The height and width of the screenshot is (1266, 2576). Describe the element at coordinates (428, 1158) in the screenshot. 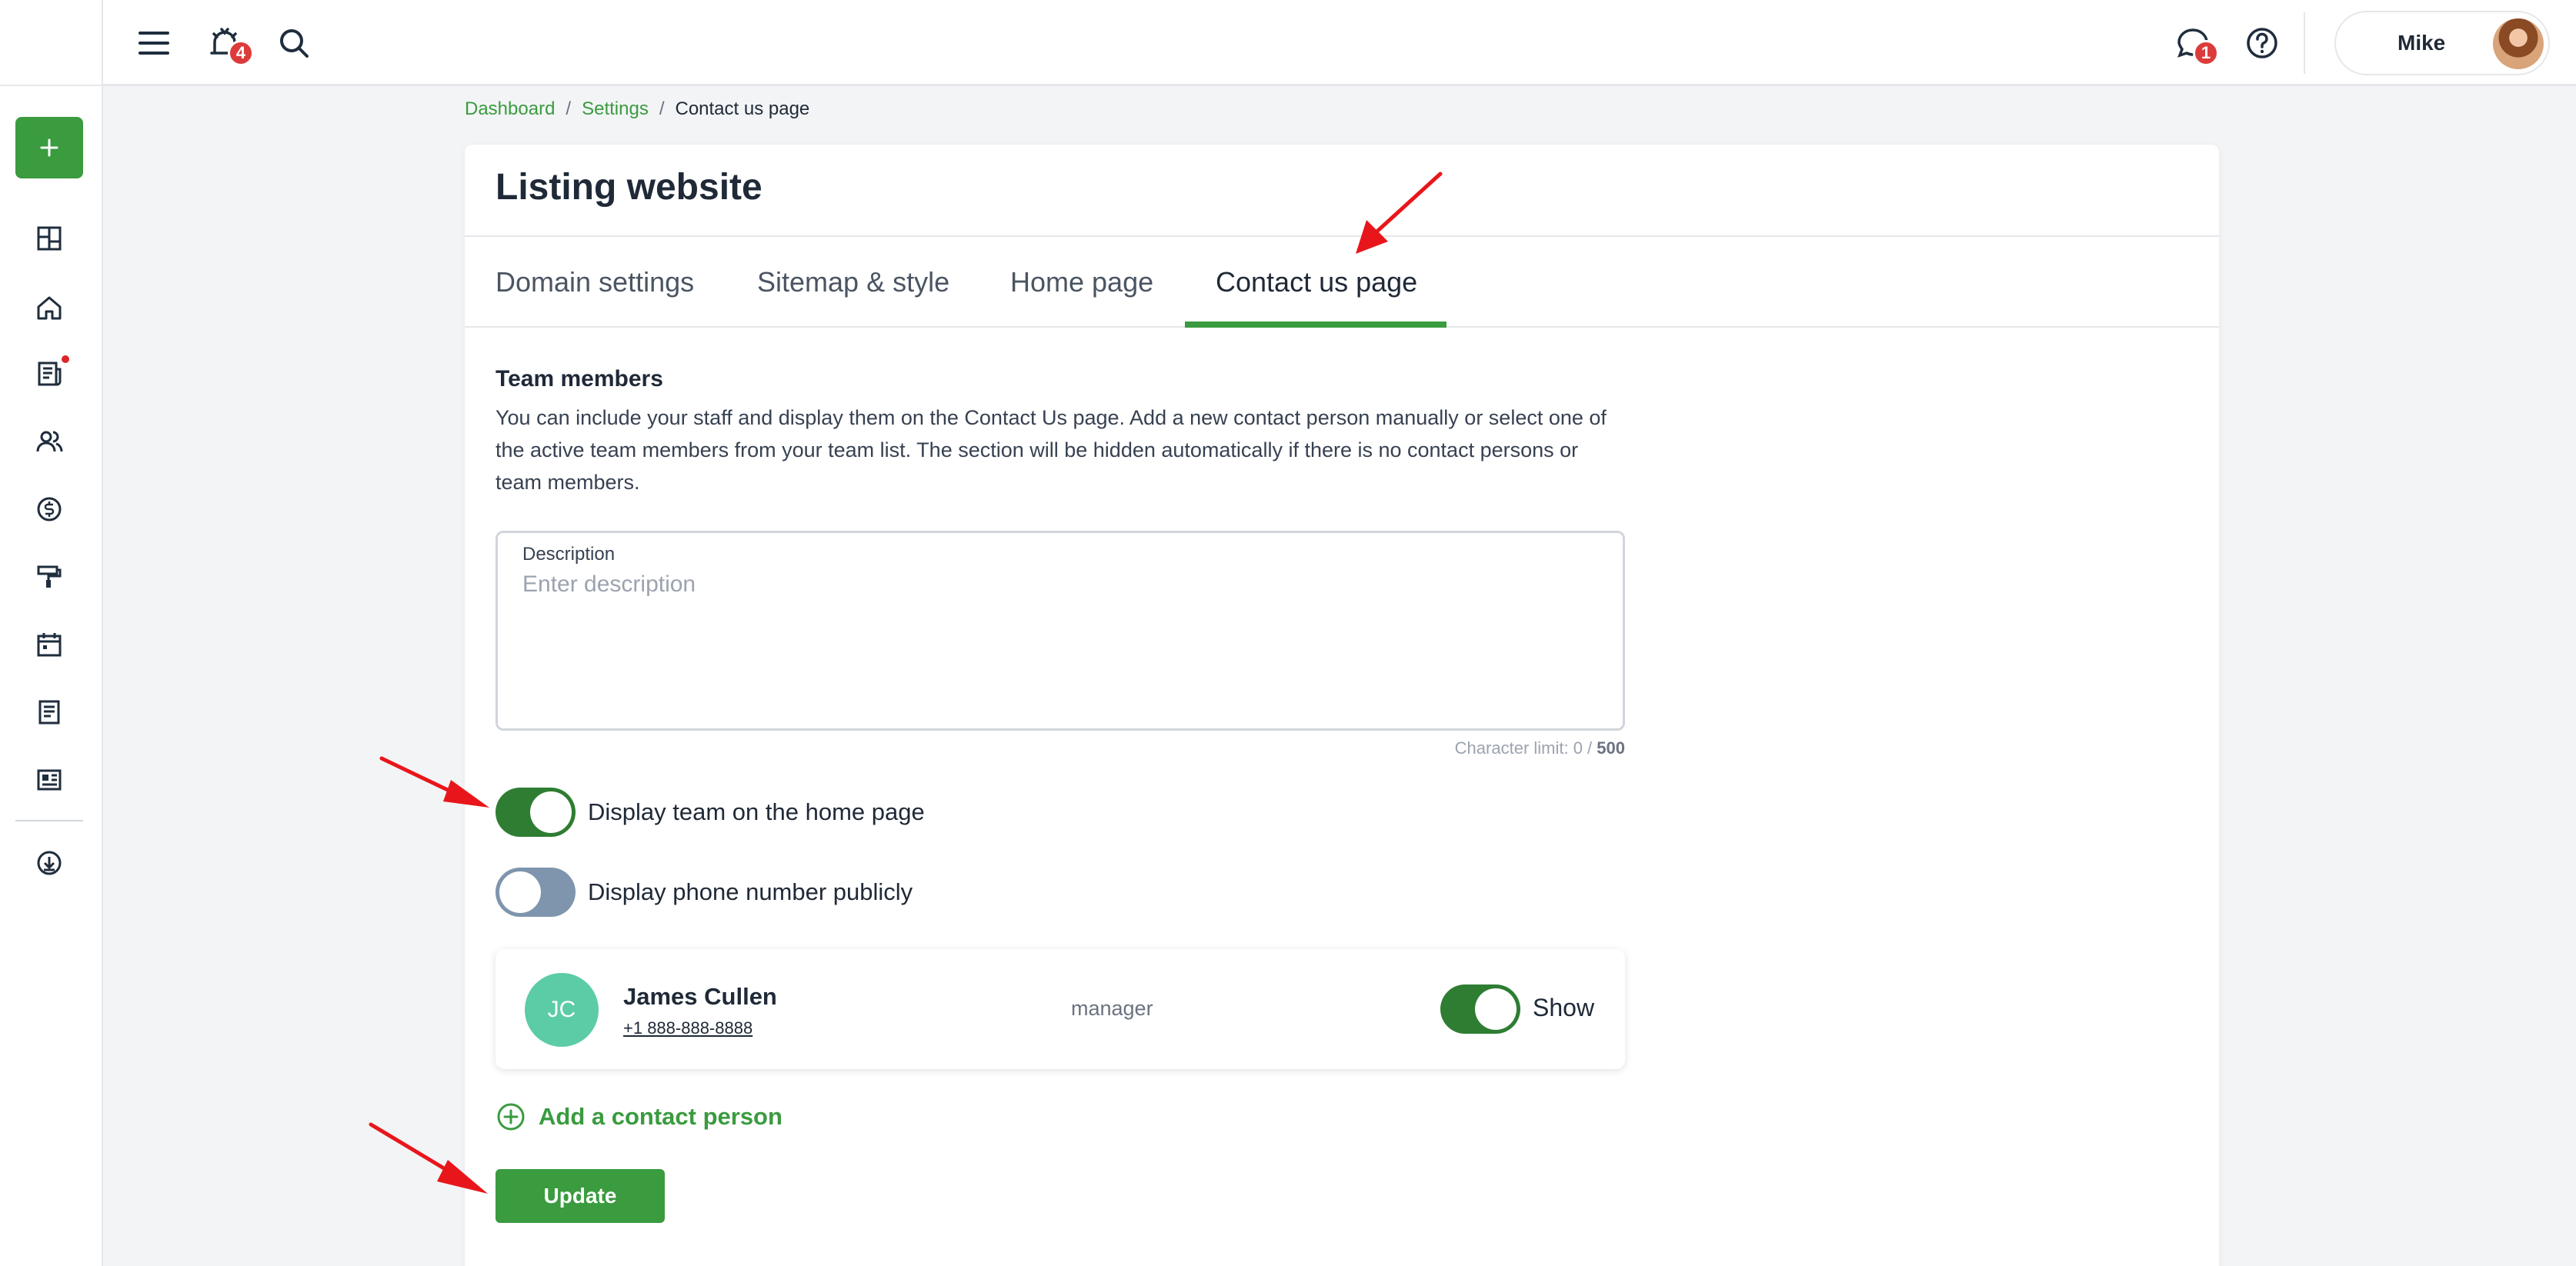

I see `annotation-arrow-update` at that location.